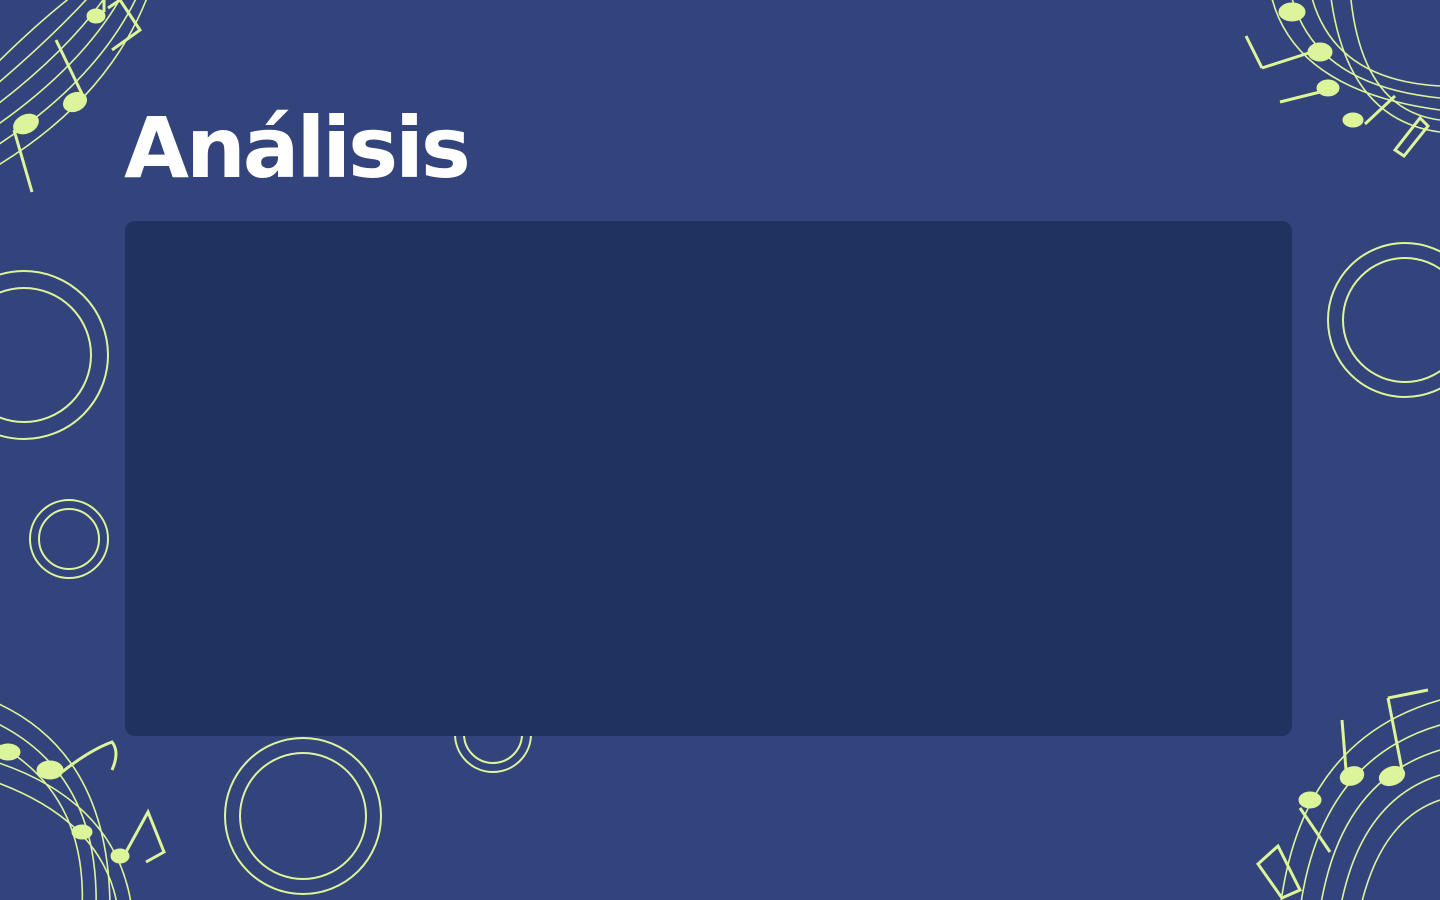 This screenshot has height=900, width=1440. I want to click on slide-title: Análisis, so click(297, 148).